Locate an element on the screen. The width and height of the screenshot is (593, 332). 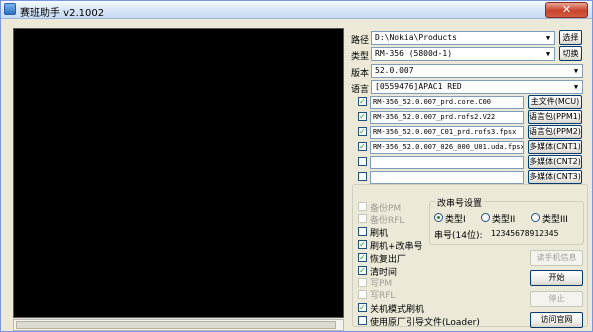
flash-checkbox is located at coordinates (362, 231).